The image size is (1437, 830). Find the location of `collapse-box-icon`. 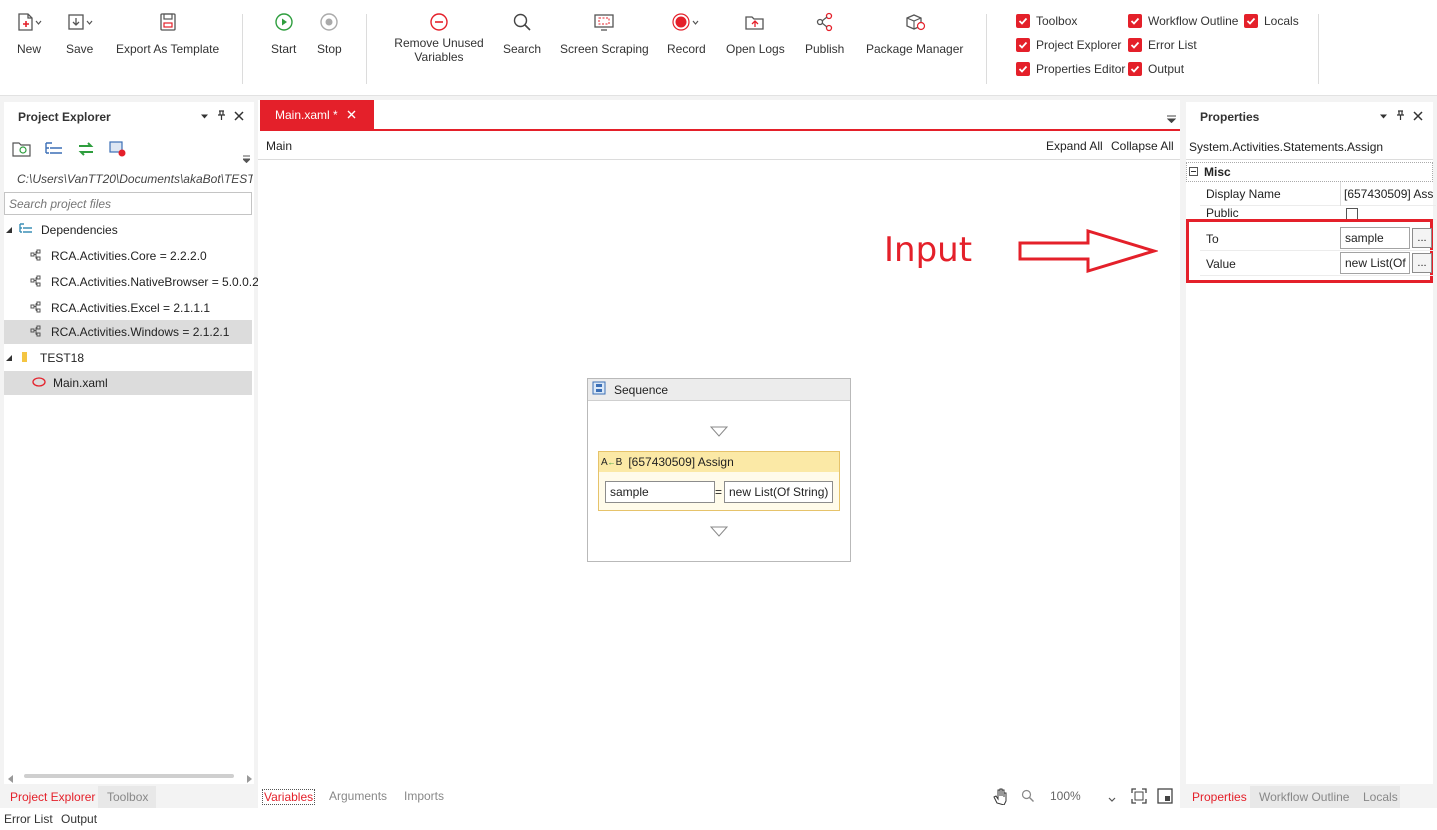

collapse-box-icon is located at coordinates (1193, 172).